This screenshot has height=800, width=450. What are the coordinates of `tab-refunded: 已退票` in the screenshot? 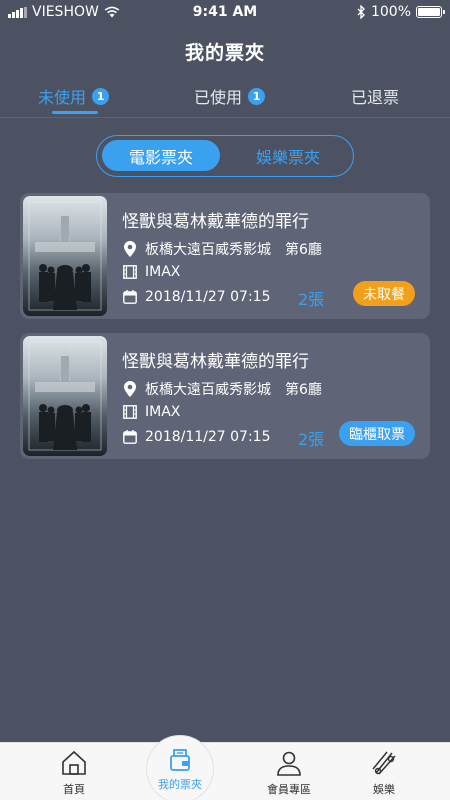 It's located at (375, 96).